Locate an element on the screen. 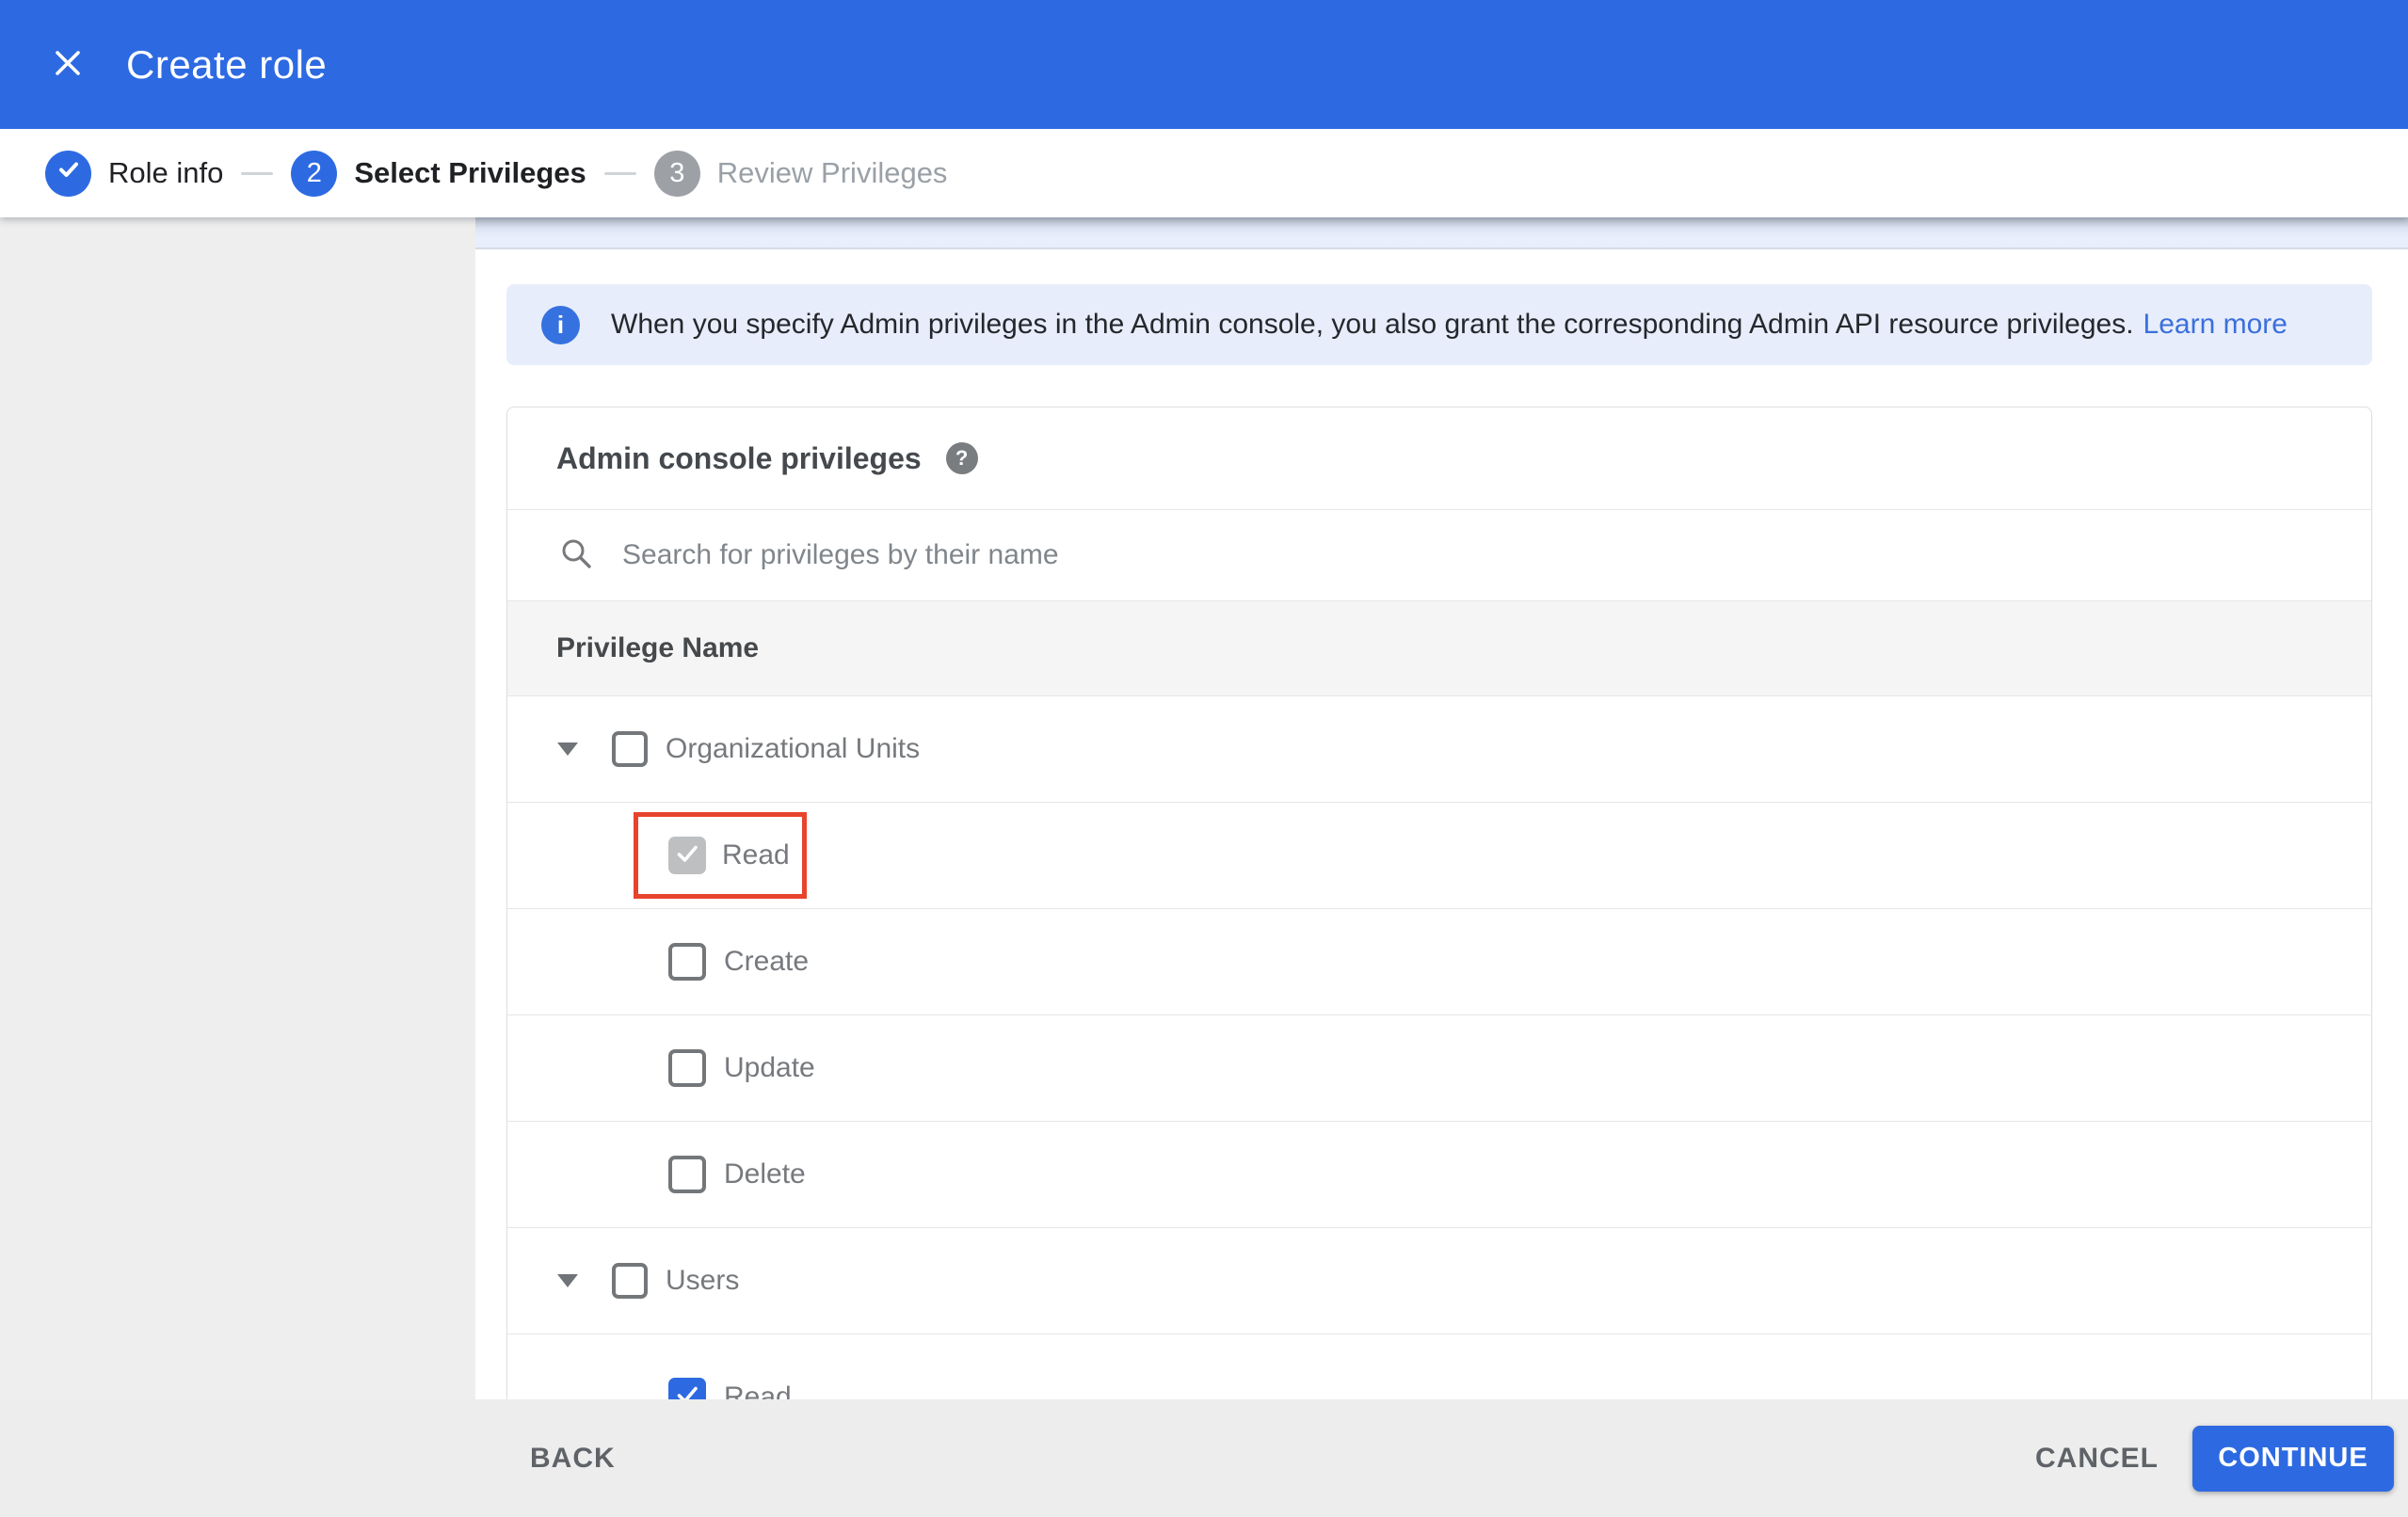 The height and width of the screenshot is (1517, 2408). privileges-search-input is located at coordinates (1328, 555).